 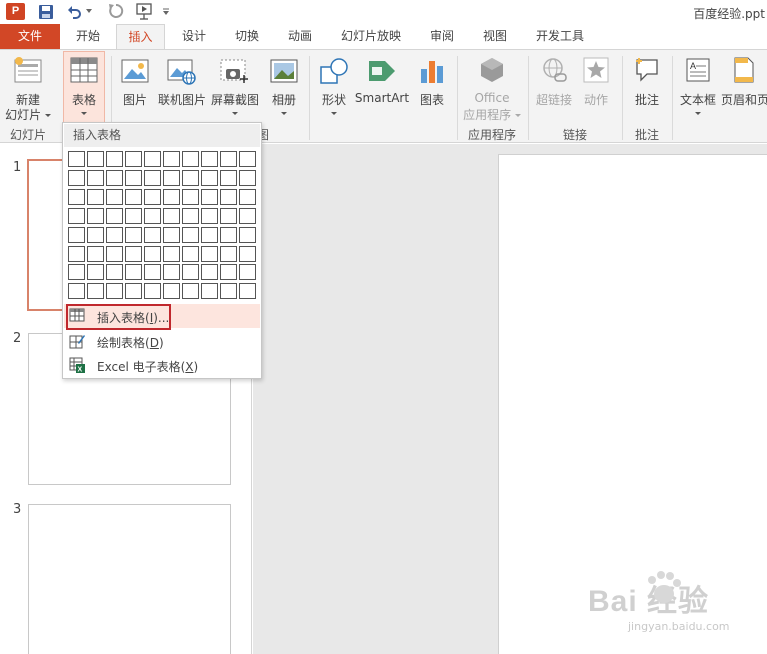 I want to click on tab-home: 开始, so click(x=88, y=36).